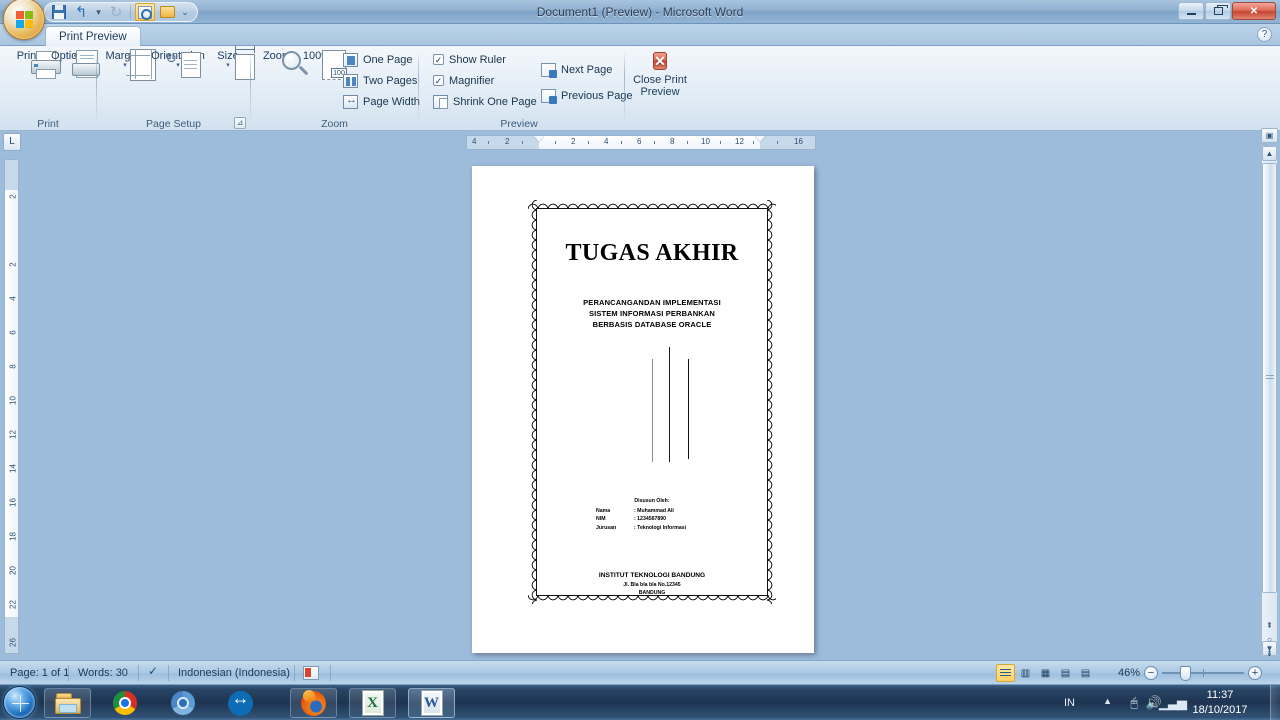 The width and height of the screenshot is (1280, 720). What do you see at coordinates (319, 64) in the screenshot?
I see `zoom-100-button: 100 100%` at bounding box center [319, 64].